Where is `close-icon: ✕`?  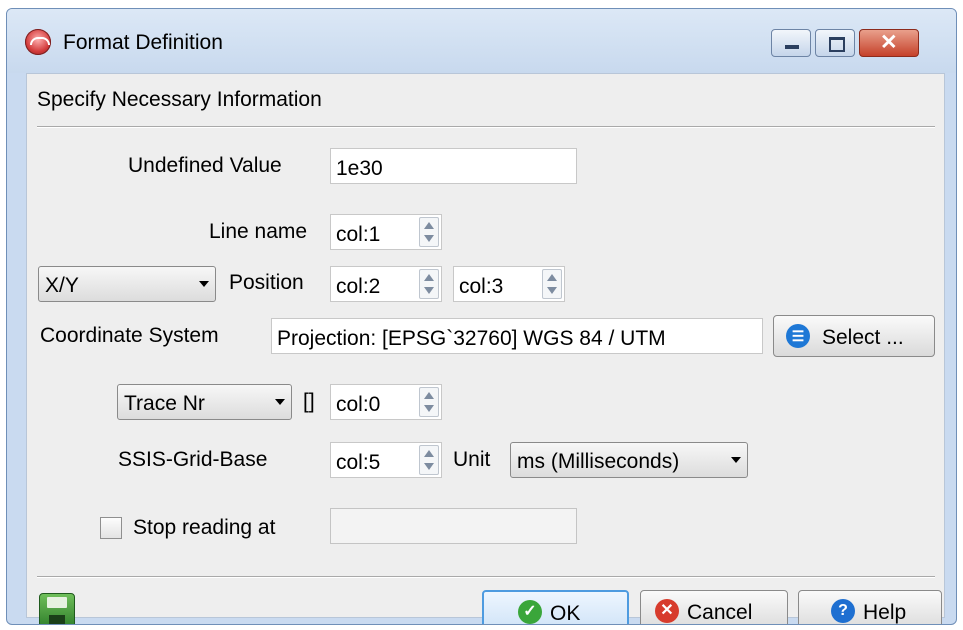
close-icon: ✕ is located at coordinates (889, 42).